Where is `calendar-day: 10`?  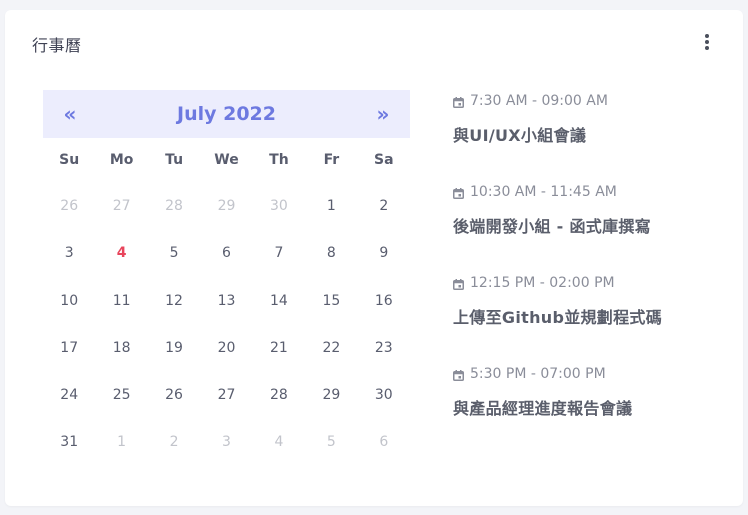 calendar-day: 10 is located at coordinates (69, 301).